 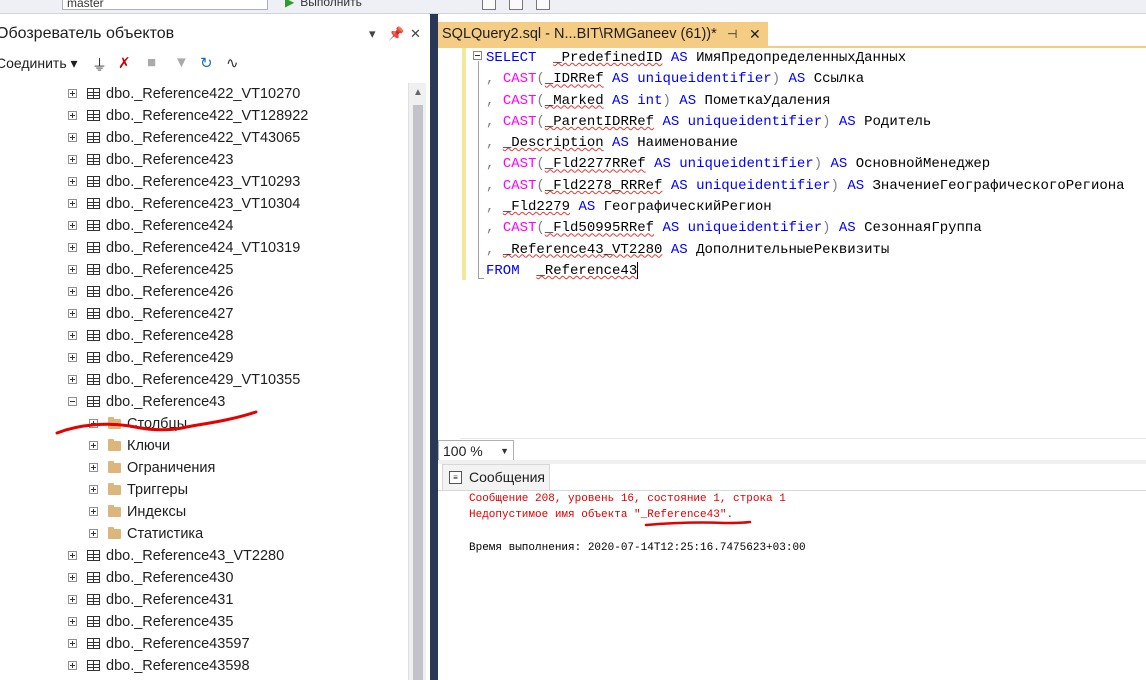 What do you see at coordinates (599, 228) in the screenshot?
I see `code-token: _Fld50995RRef` at bounding box center [599, 228].